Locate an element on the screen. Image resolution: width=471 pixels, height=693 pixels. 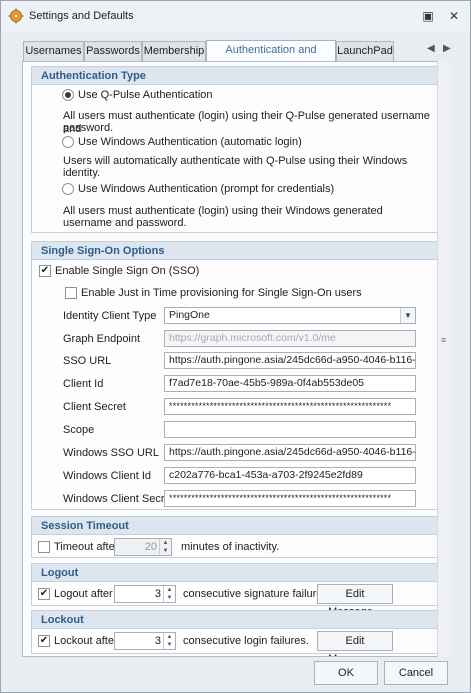
sso-url-label: SSO URL is located at coordinates (87, 361).